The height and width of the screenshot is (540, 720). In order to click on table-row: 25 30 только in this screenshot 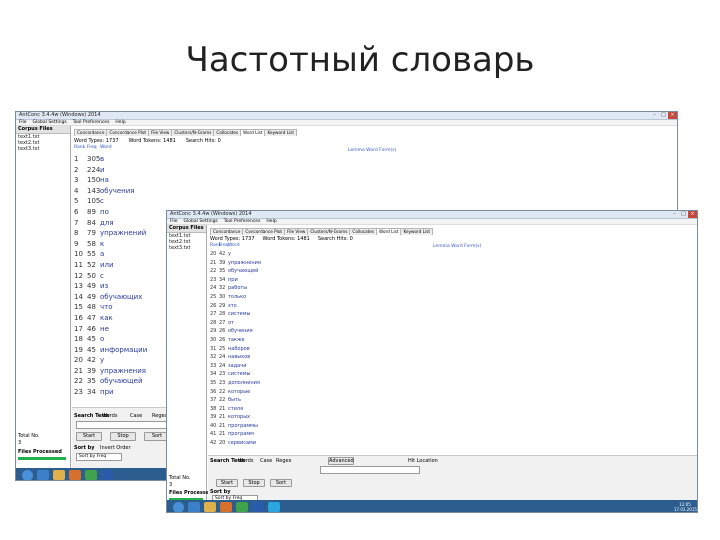, I will do `click(235, 297)`.